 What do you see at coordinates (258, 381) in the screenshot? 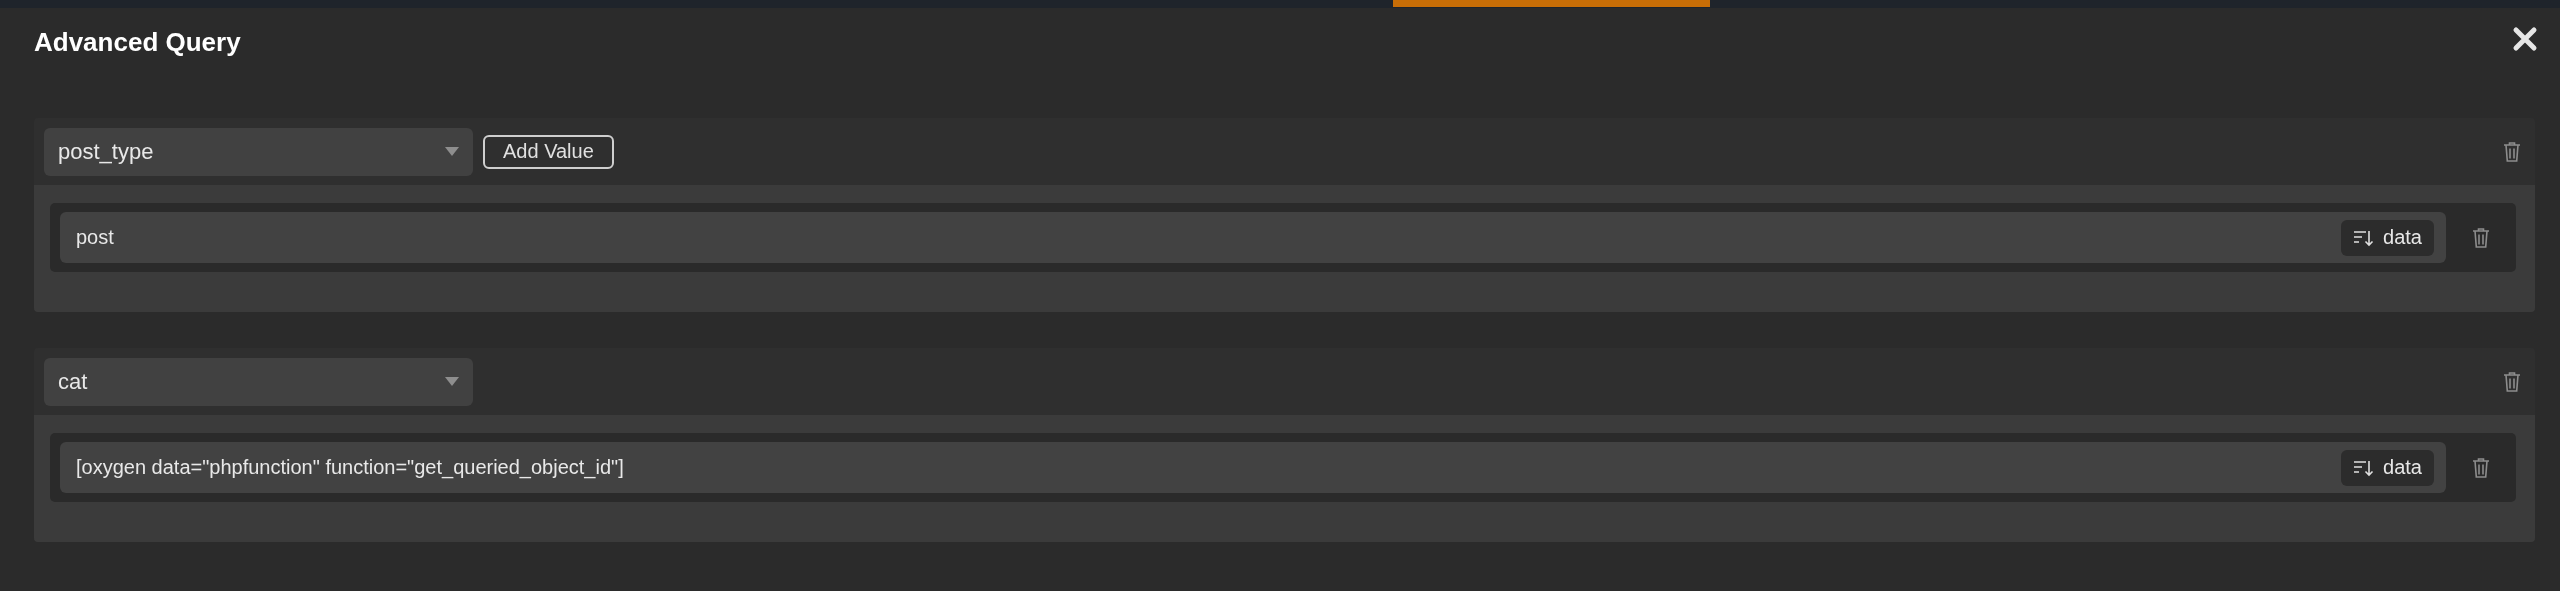
I see `key-select: cat` at bounding box center [258, 381].